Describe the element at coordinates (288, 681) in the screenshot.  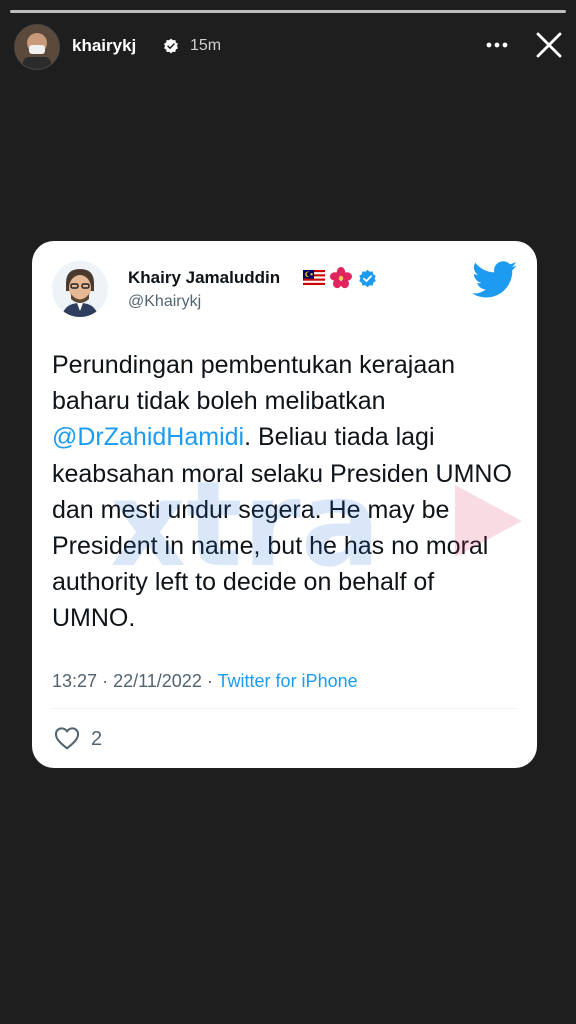
I see `tweet-source-link: Twitter for iPhone` at that location.